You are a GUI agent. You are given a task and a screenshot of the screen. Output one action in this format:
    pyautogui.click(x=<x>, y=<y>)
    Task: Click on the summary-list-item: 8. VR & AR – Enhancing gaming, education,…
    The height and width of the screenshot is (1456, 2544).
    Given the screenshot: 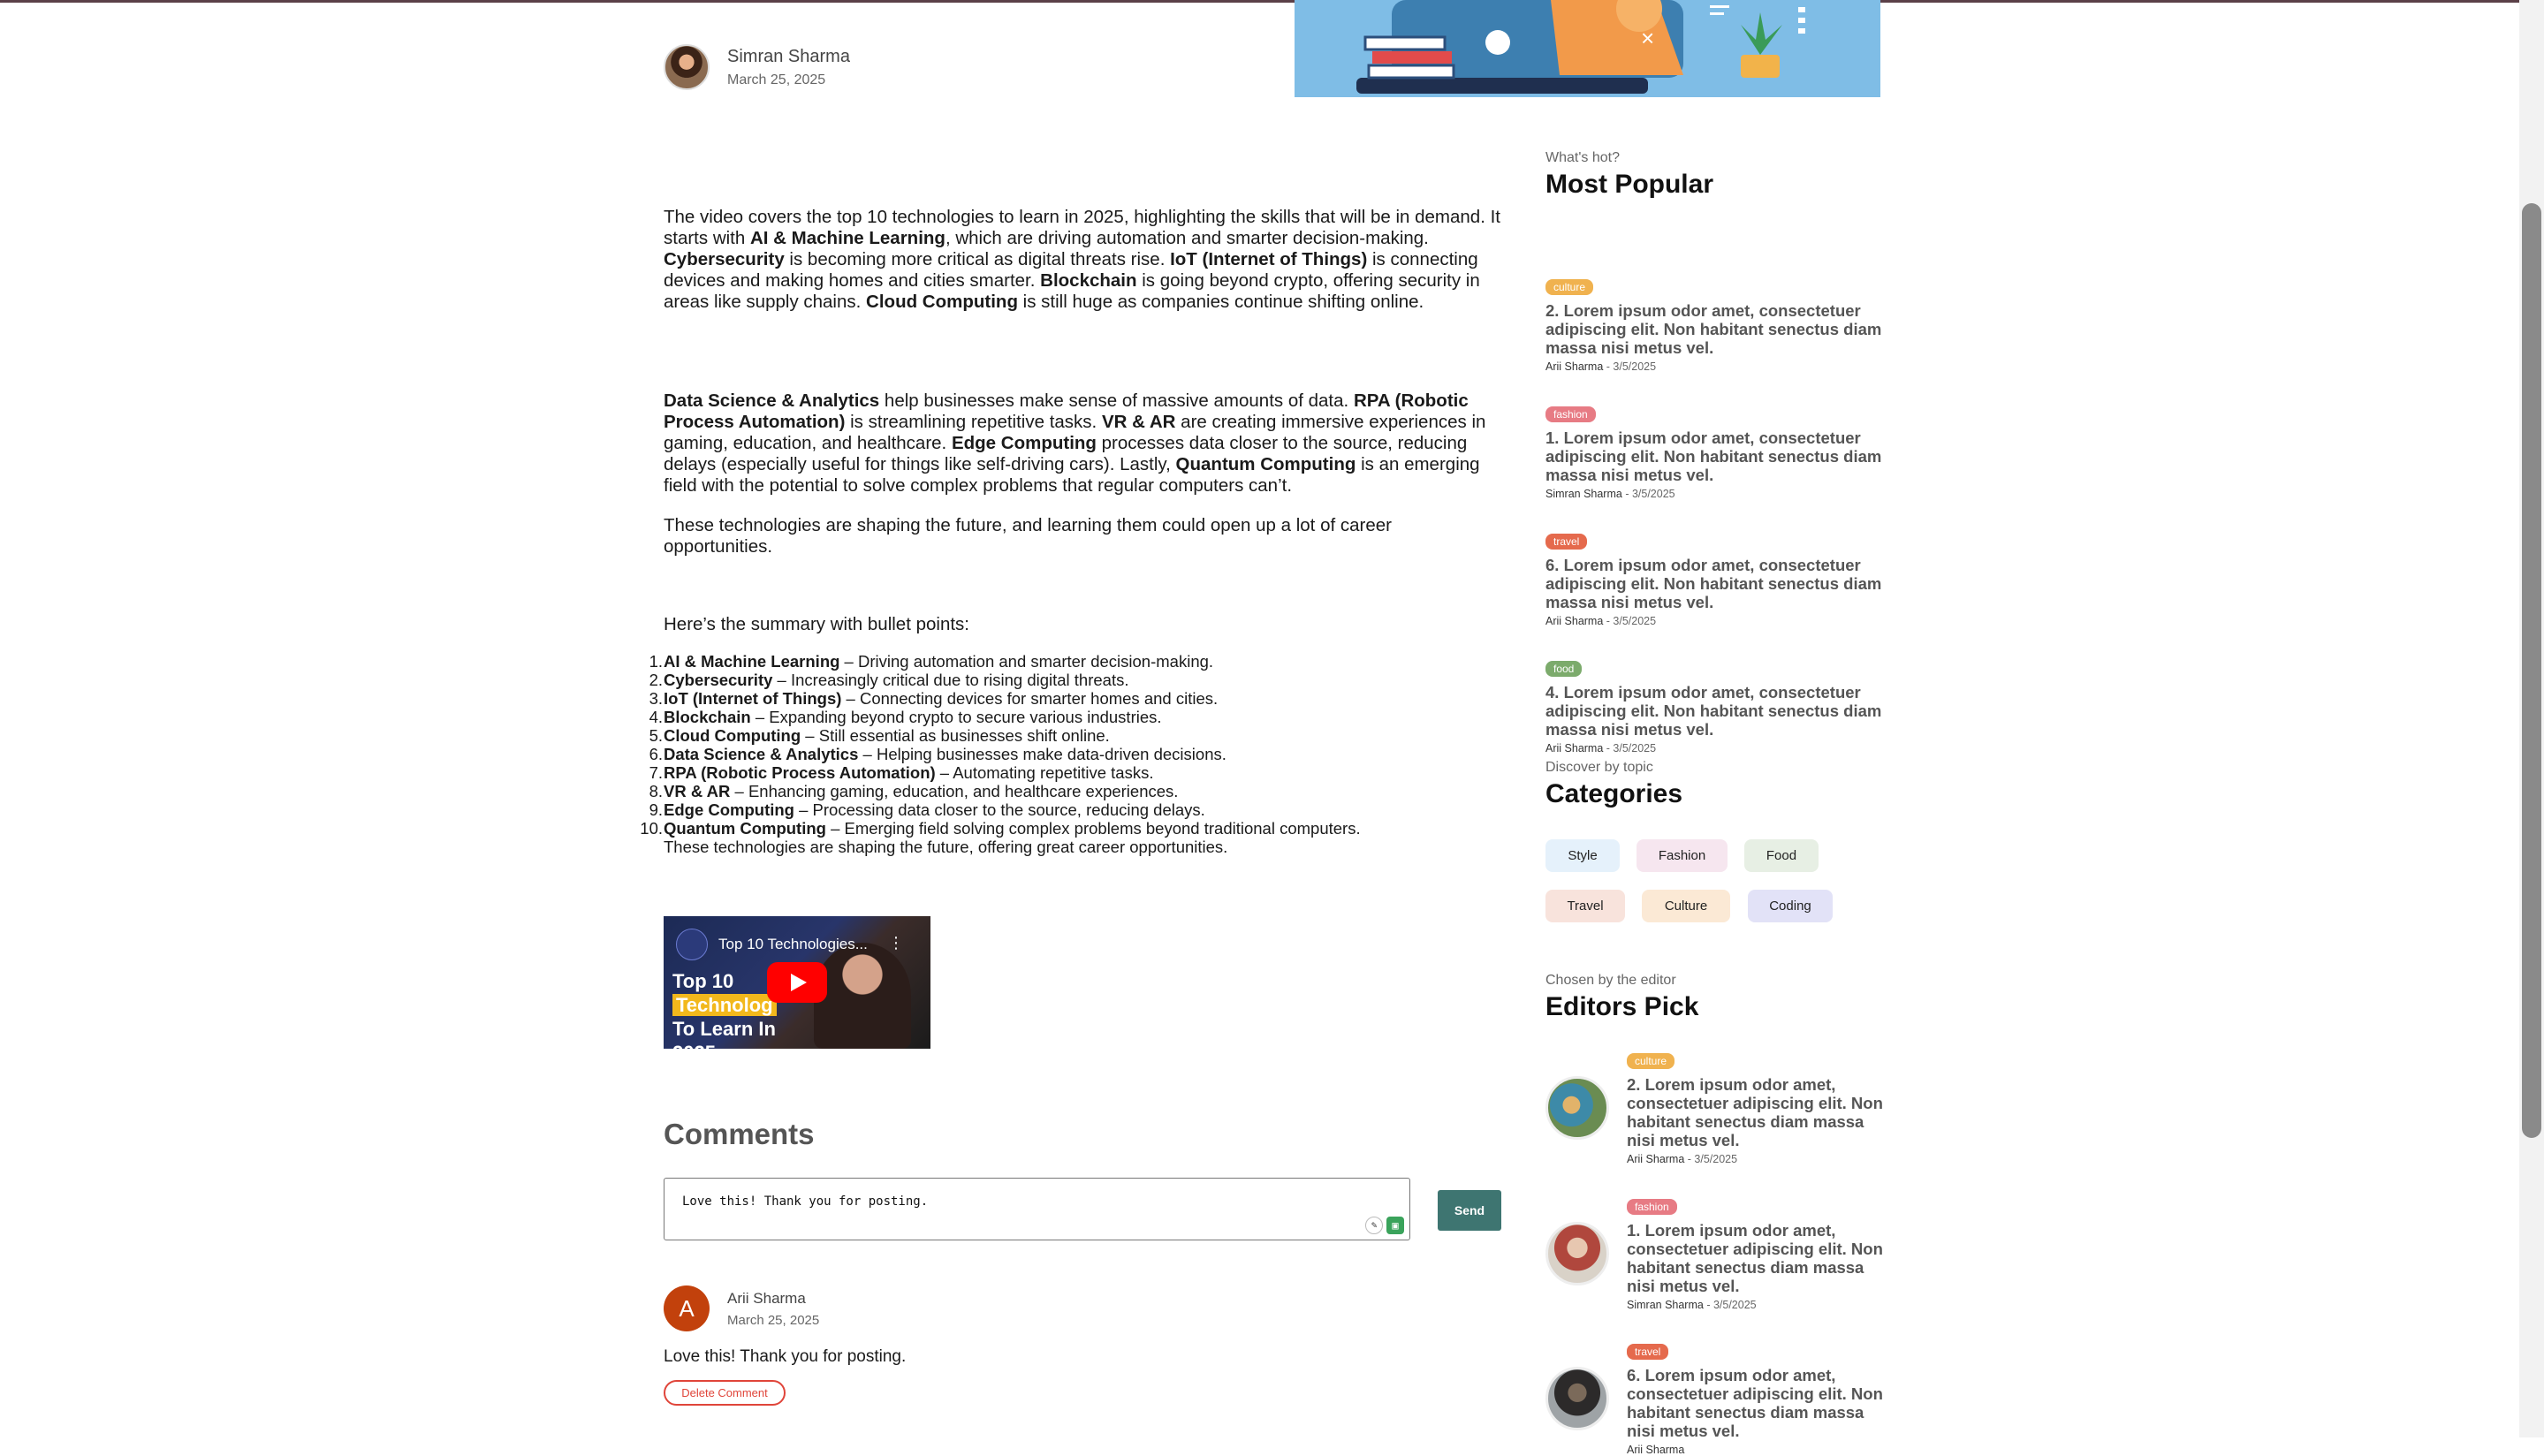 What is the action you would take?
    pyautogui.click(x=1076, y=791)
    